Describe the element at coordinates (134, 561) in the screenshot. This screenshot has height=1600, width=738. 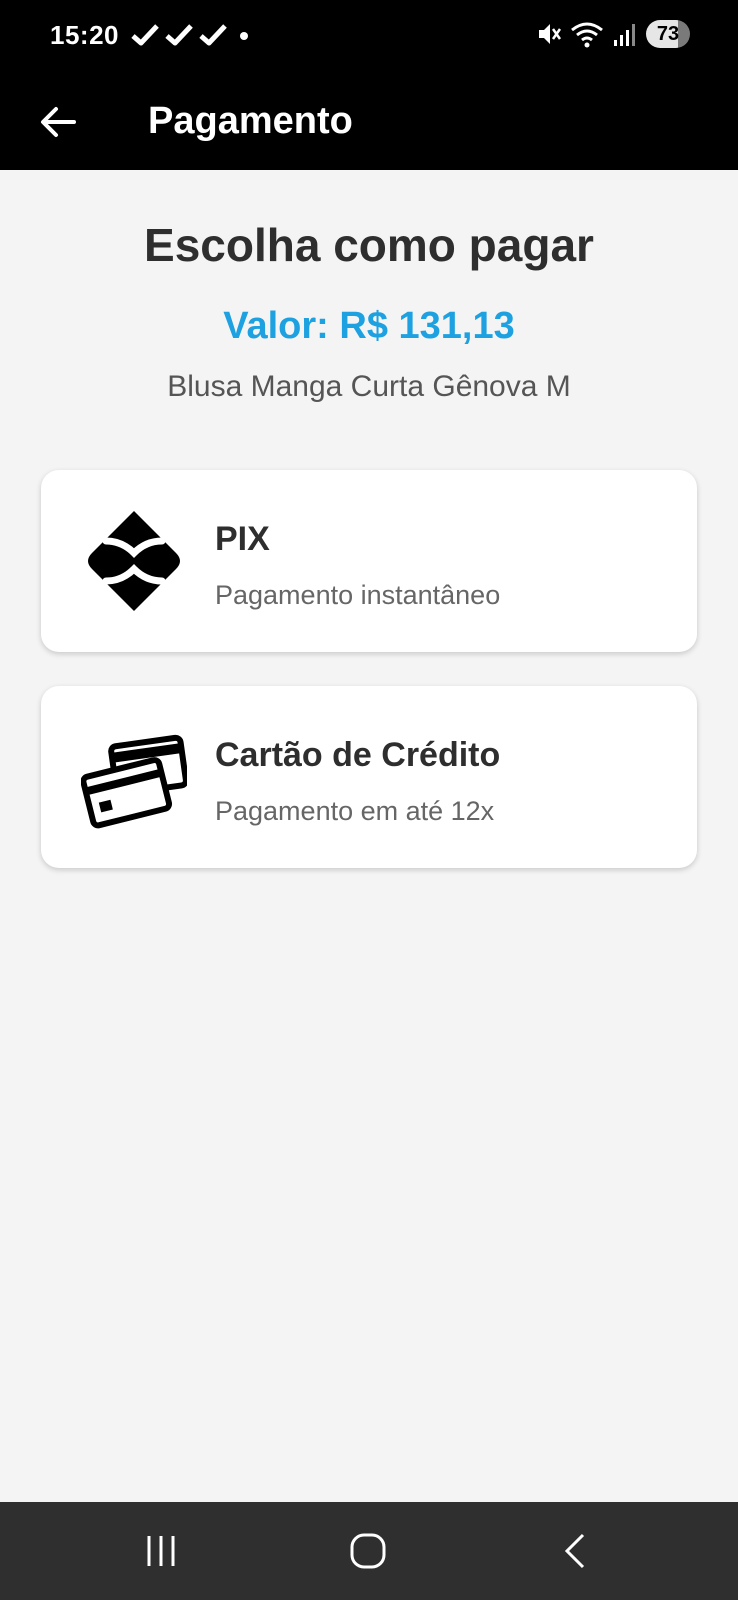
I see `pix-icon` at that location.